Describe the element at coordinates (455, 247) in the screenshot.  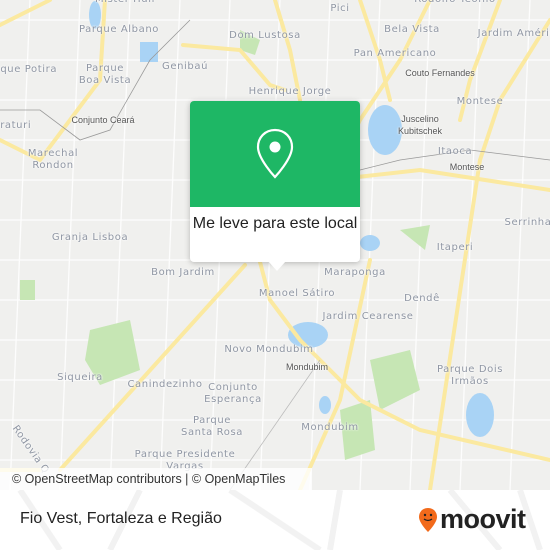
I see `map-label: Itaperi` at that location.